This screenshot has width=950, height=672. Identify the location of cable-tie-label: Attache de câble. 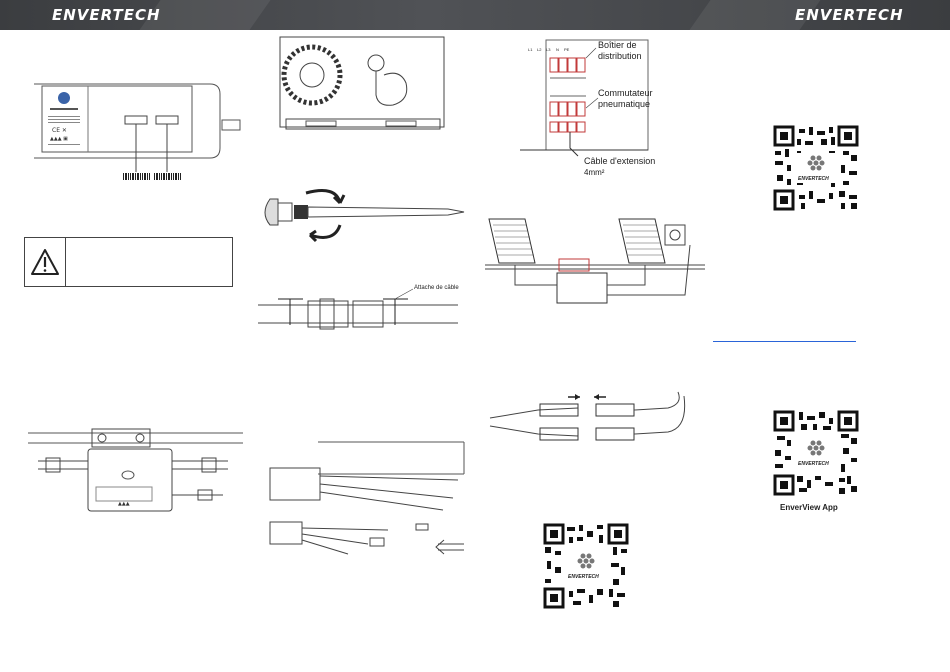
(436, 288).